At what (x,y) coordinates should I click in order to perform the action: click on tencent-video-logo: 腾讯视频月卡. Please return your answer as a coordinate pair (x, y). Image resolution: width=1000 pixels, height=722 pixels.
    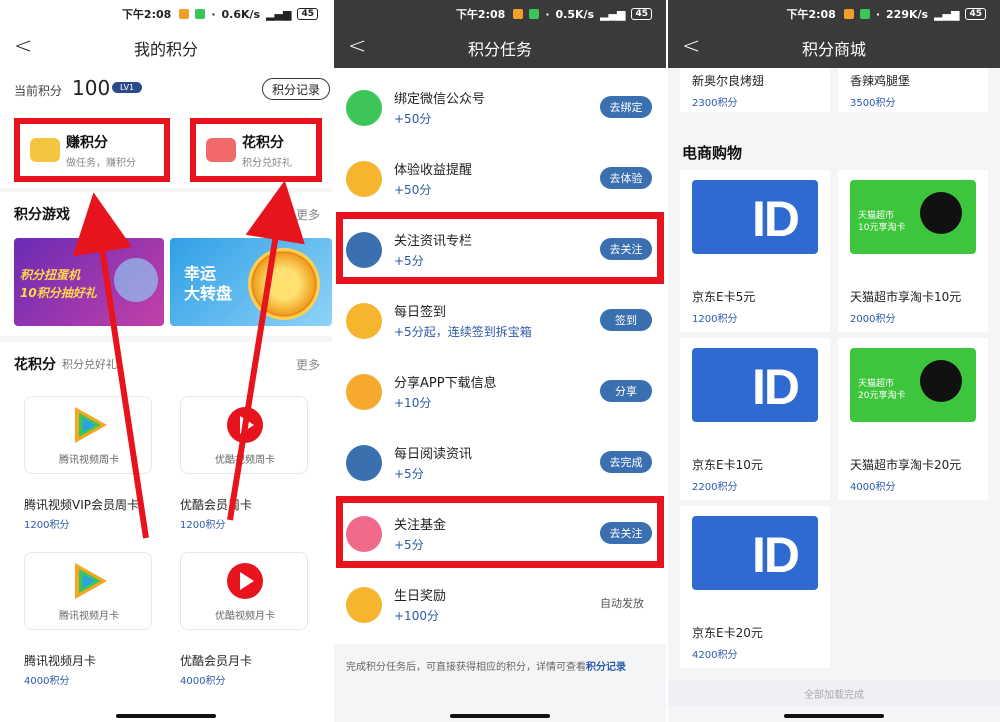
    Looking at the image, I should click on (88, 591).